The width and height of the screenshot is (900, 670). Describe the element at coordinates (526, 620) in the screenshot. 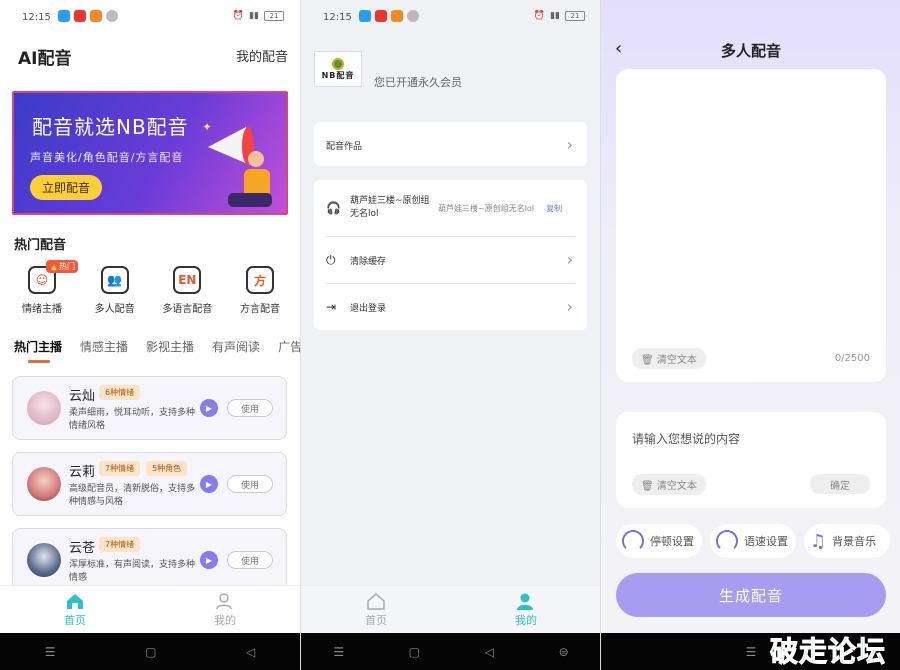

I see `nav-label: 我的` at that location.